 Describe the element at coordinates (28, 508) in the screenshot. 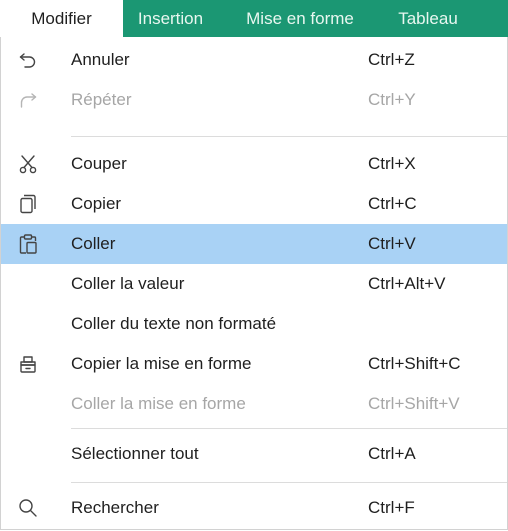

I see `search-icon` at that location.